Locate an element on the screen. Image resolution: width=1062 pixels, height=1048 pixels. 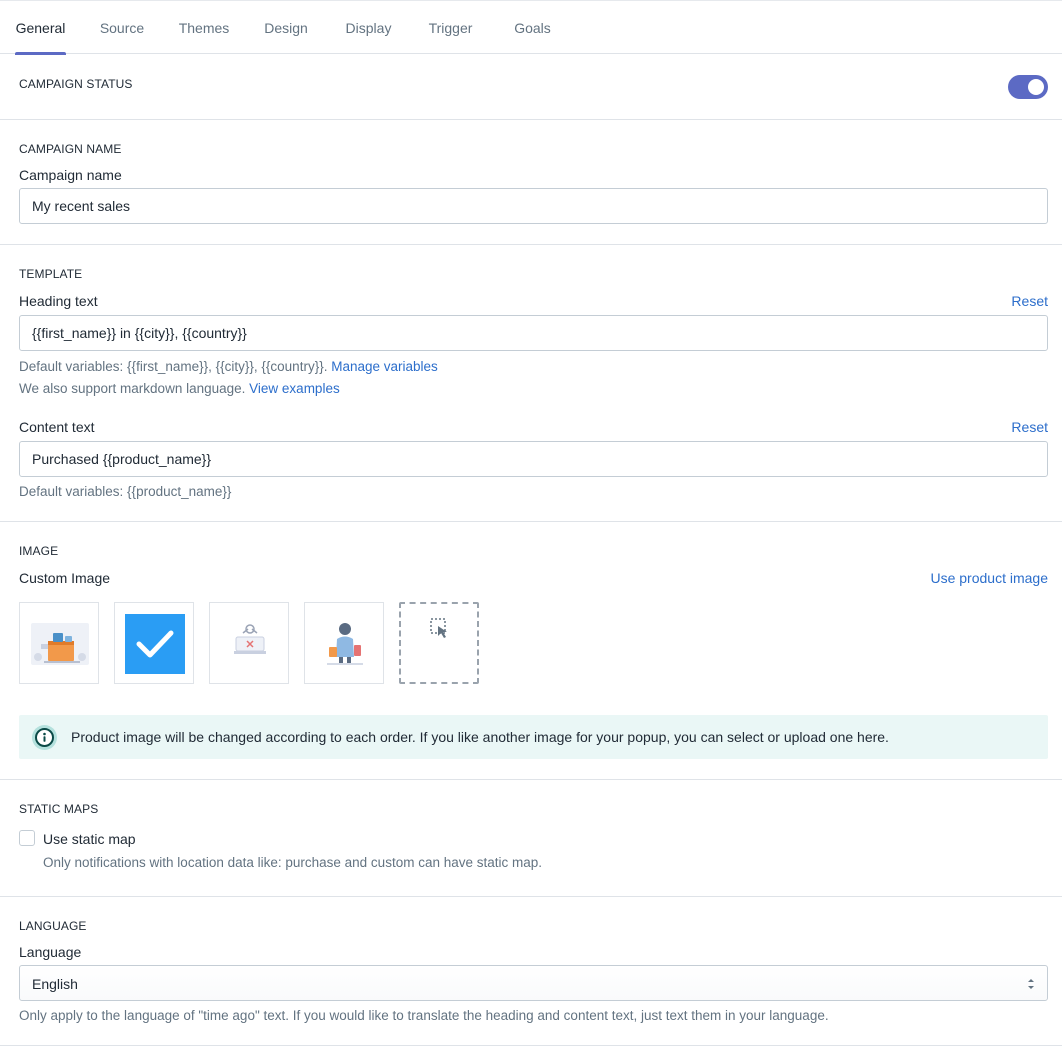
view-examples-link: View examples is located at coordinates (294, 388).